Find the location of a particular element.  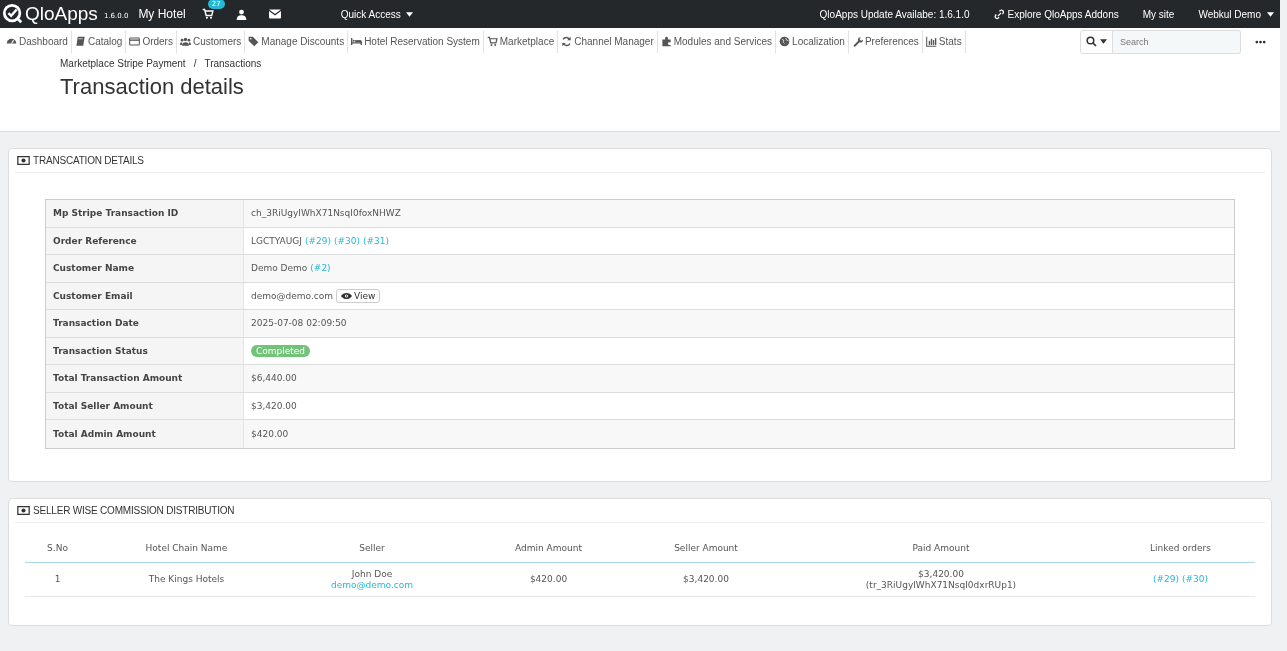

menu-item: Localization is located at coordinates (812, 41).